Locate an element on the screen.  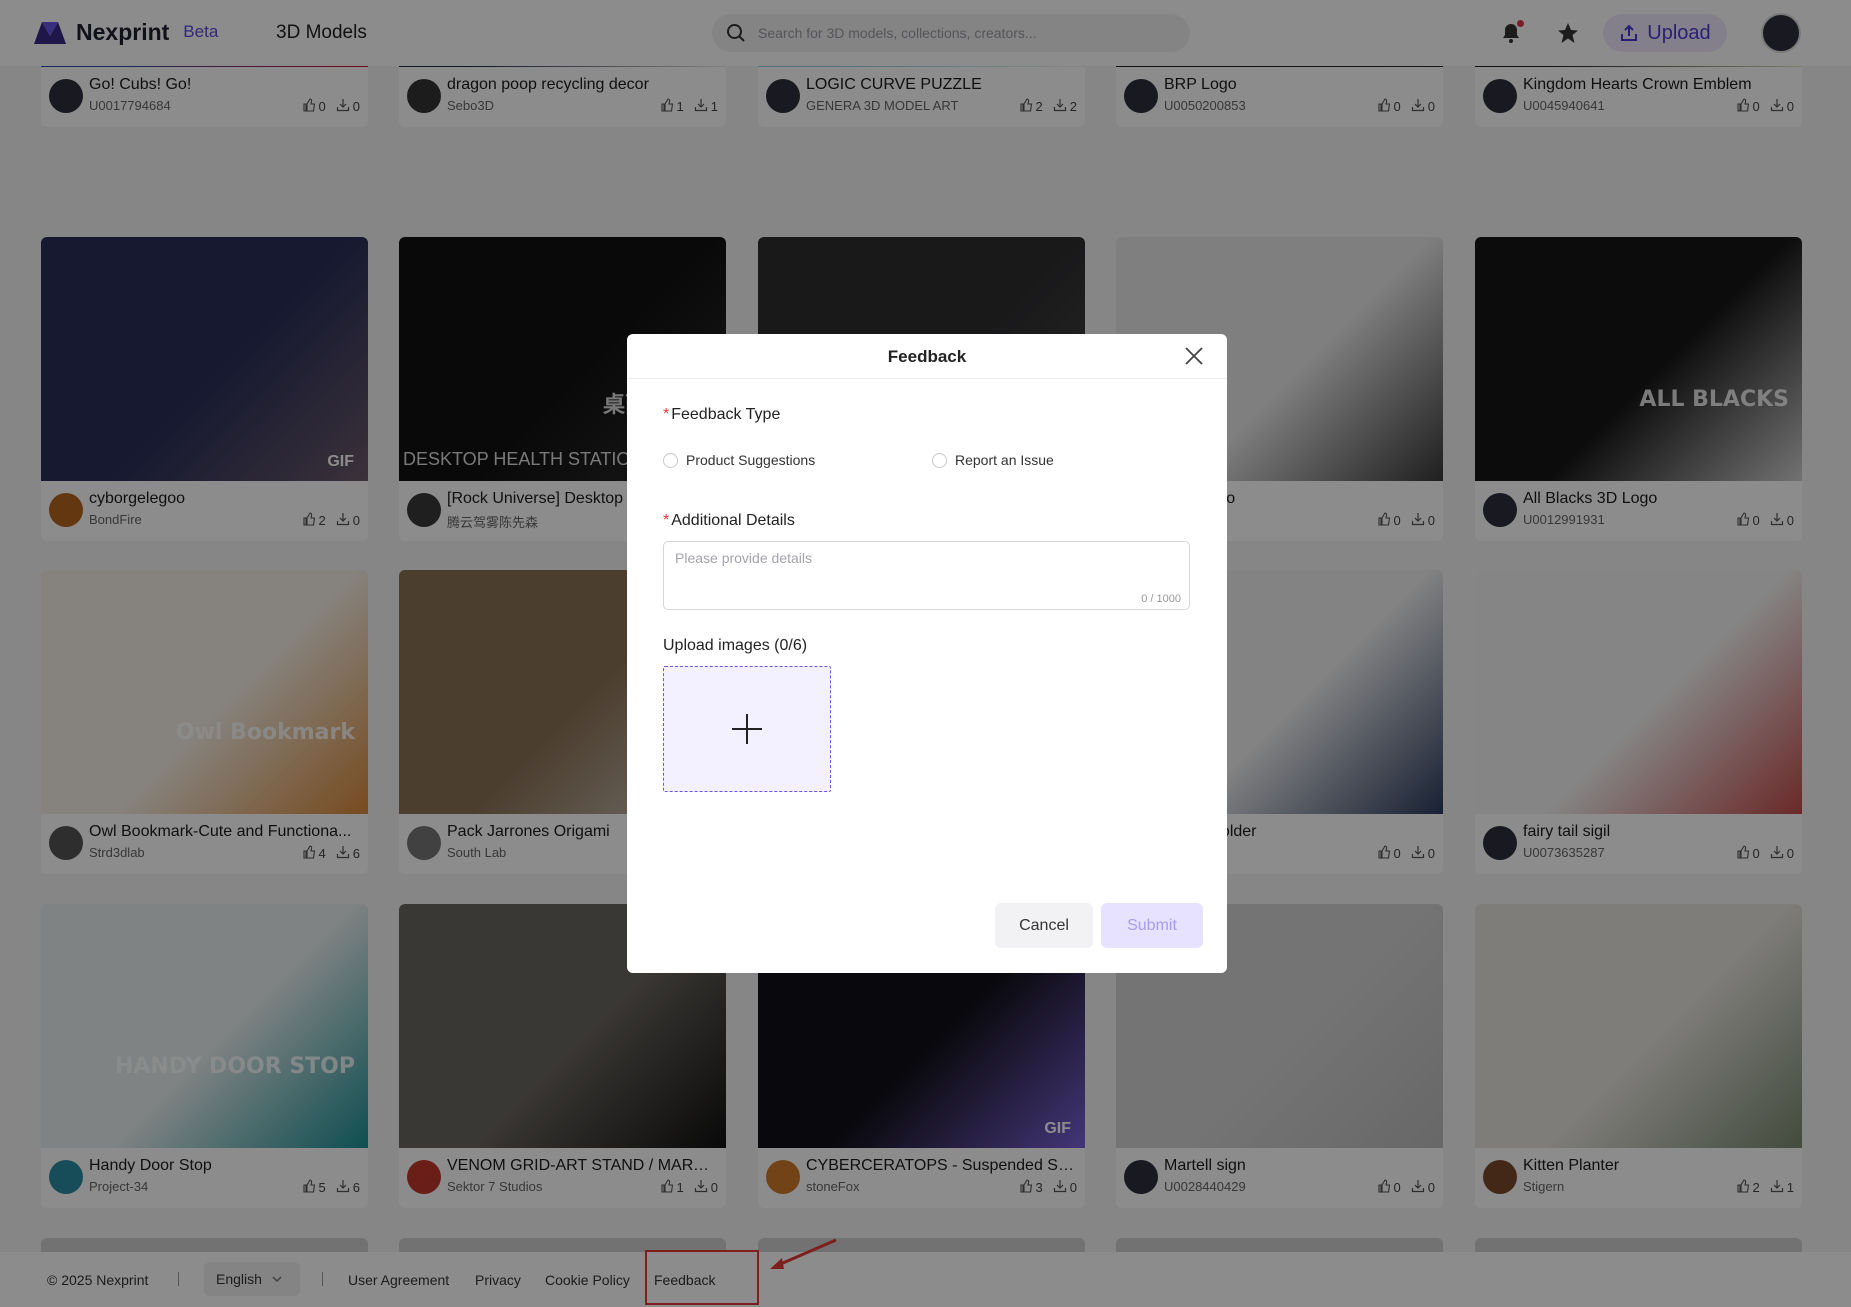
radio-label: Report an Issue is located at coordinates (1004, 460).